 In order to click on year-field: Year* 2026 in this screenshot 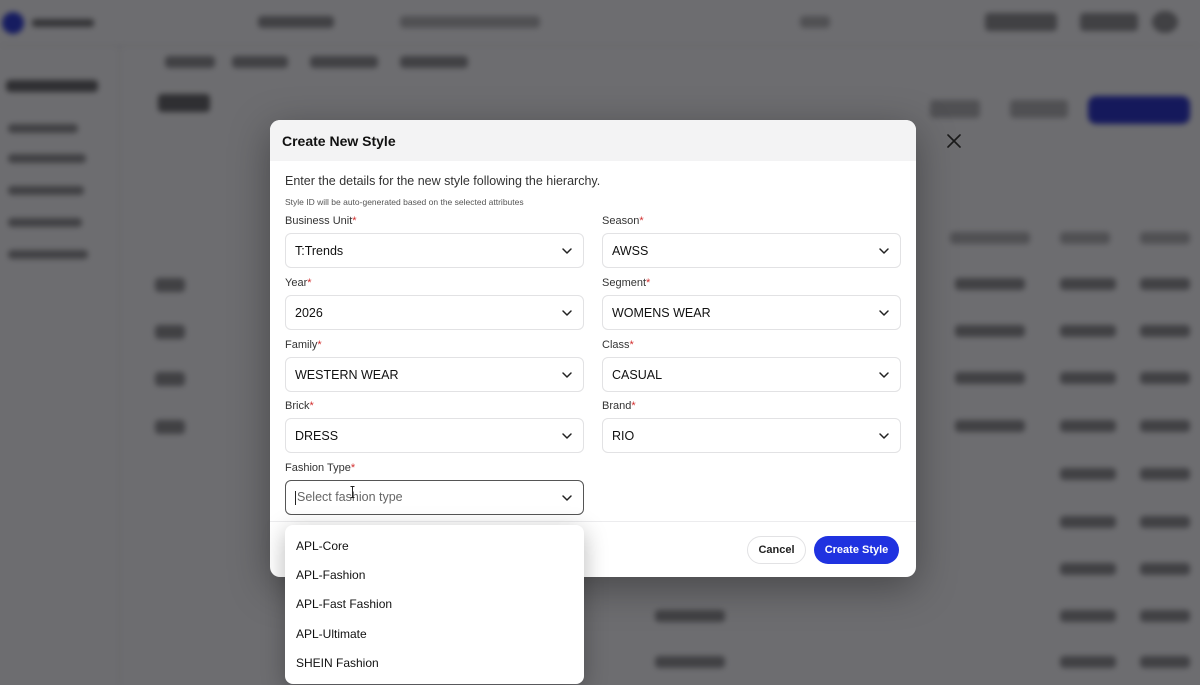, I will do `click(434, 303)`.